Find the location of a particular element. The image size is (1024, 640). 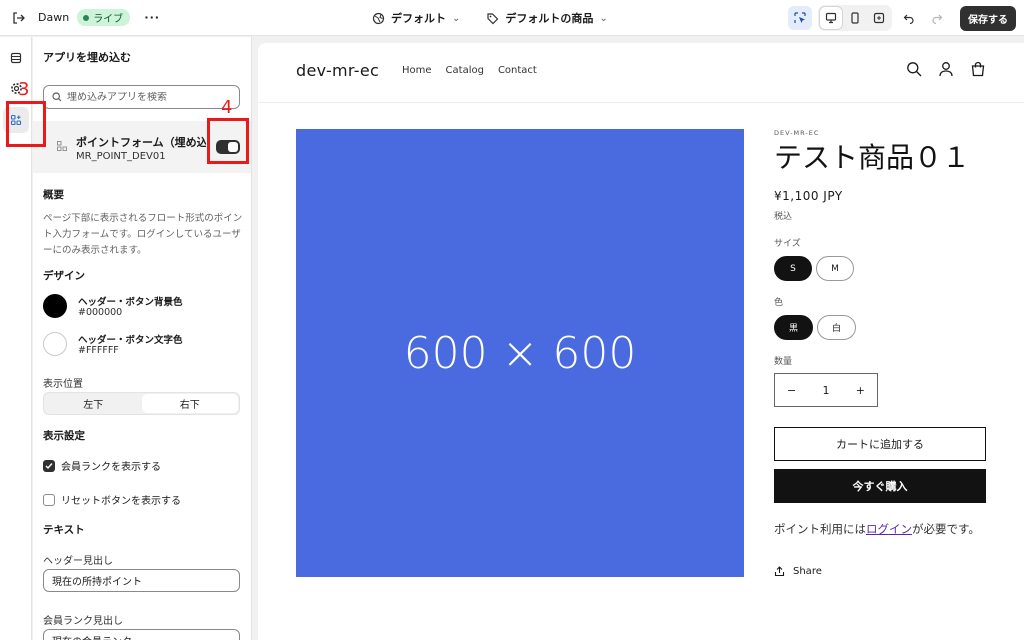

show-rank-checkbox-row: 会員ランクを表示する is located at coordinates (102, 465).